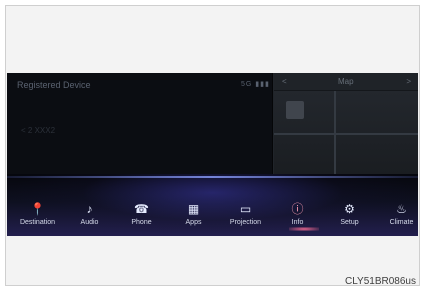 This screenshot has height=291, width=425. I want to click on dock-phone-button: ☎ Phone, so click(141, 217).